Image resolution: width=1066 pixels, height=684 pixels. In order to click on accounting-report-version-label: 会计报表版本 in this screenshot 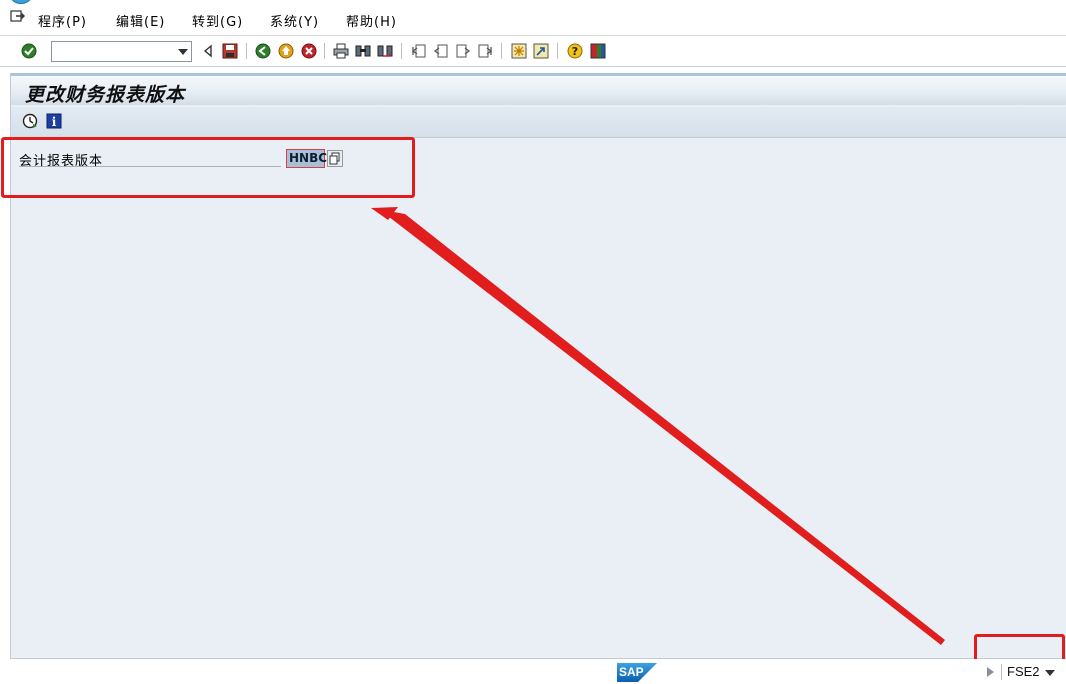, I will do `click(150, 159)`.